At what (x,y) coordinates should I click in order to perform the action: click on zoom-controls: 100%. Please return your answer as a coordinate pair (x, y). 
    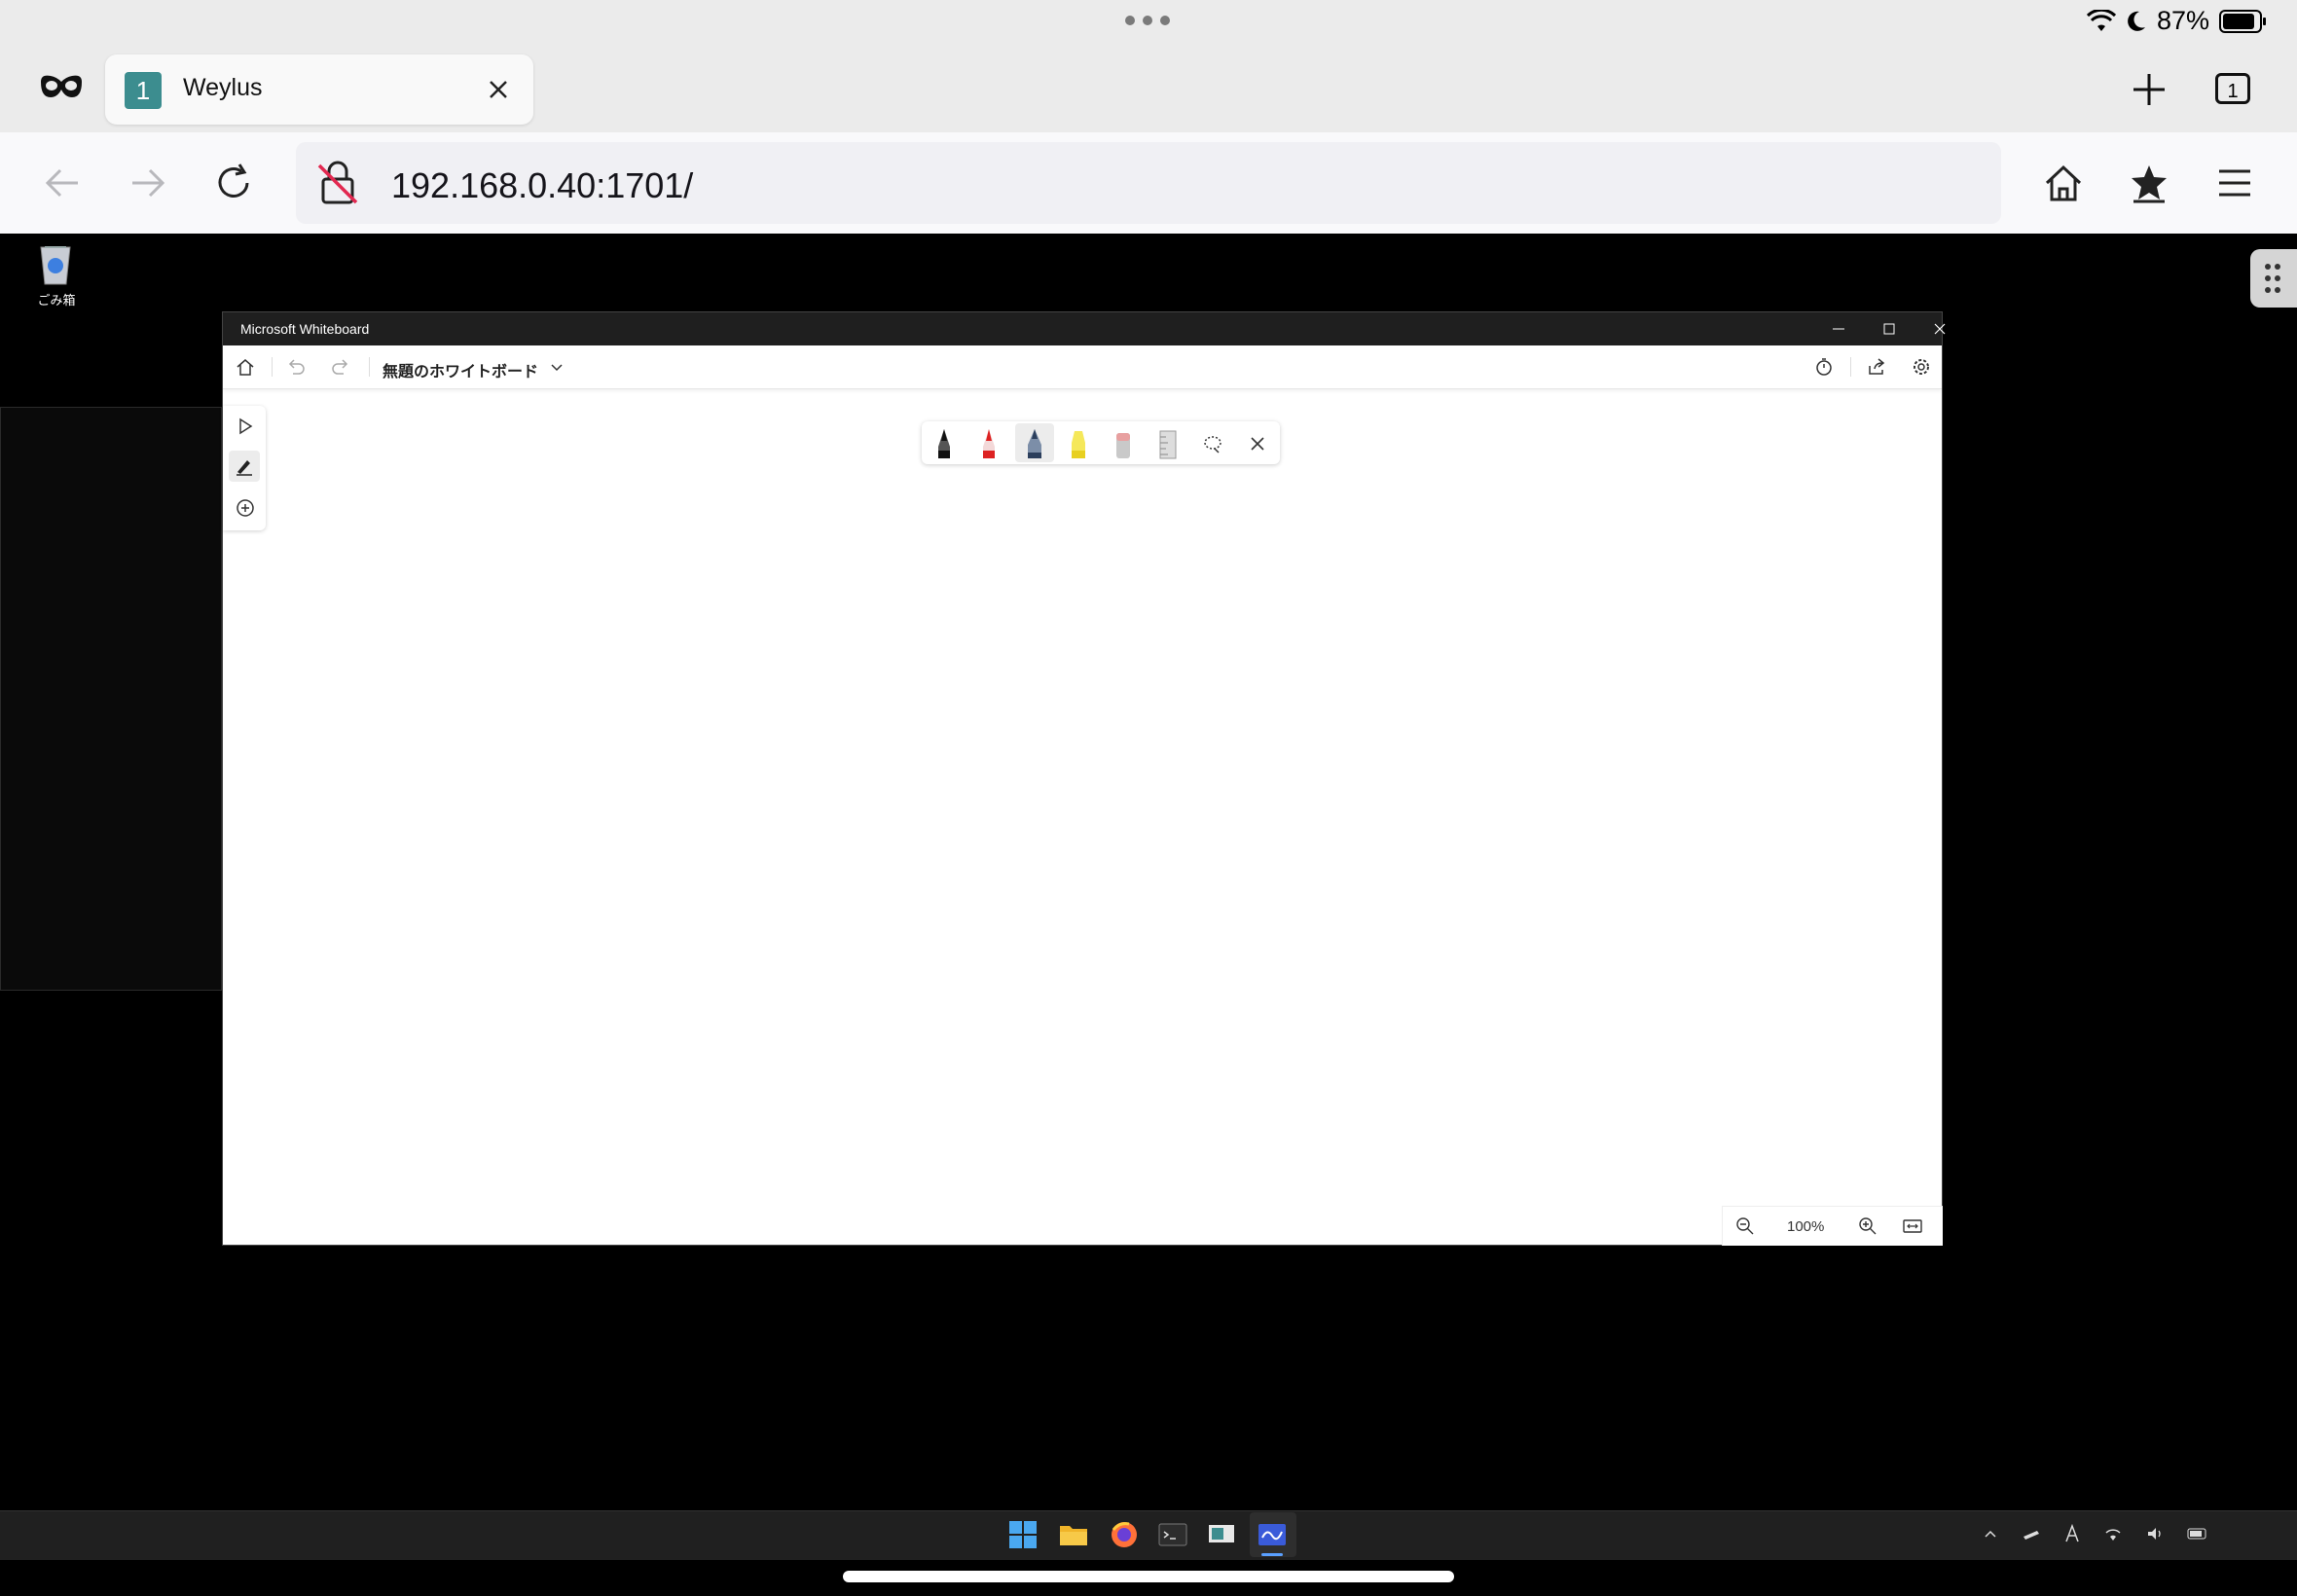
    Looking at the image, I should click on (1832, 1226).